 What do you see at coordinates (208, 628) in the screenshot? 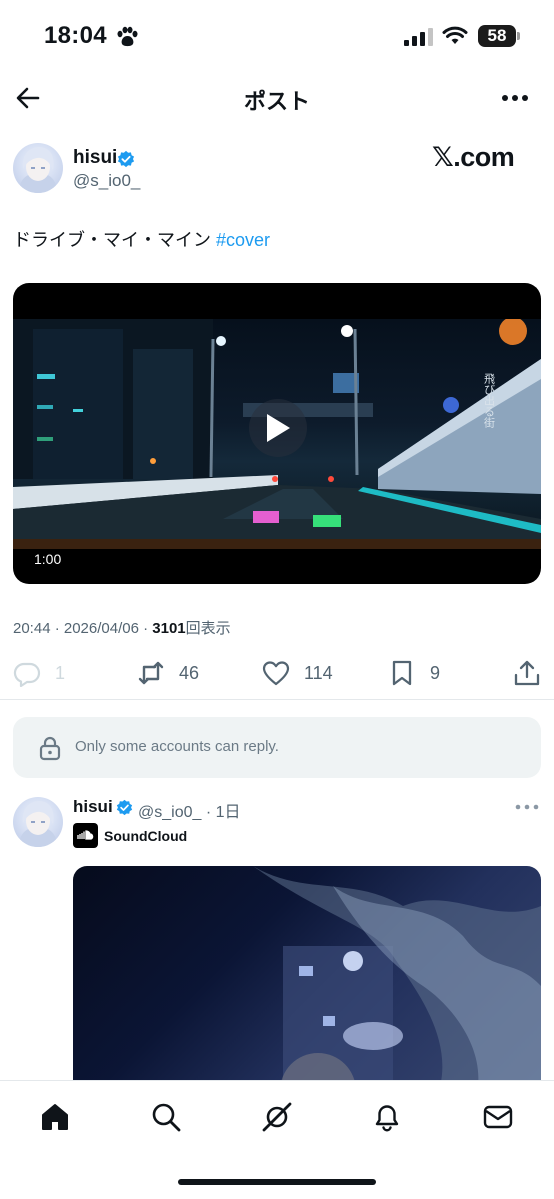
I see `view-label: 回表示` at bounding box center [208, 628].